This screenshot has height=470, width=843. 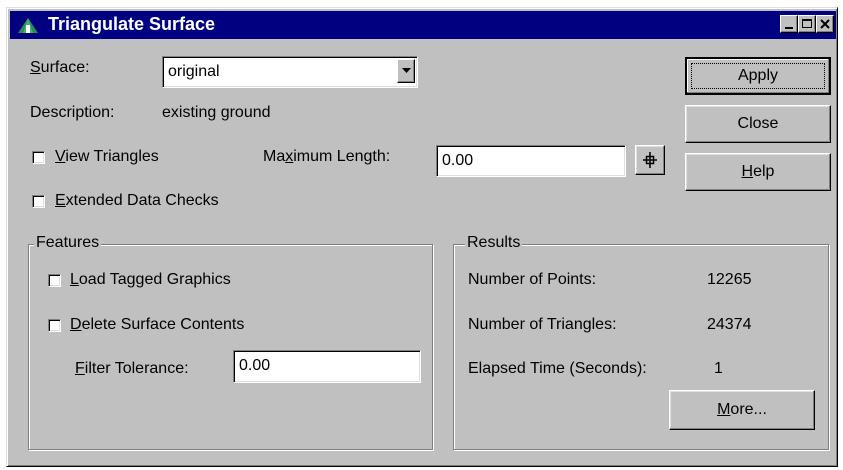 I want to click on maximum-length-label: Maximum Length:, so click(x=327, y=156).